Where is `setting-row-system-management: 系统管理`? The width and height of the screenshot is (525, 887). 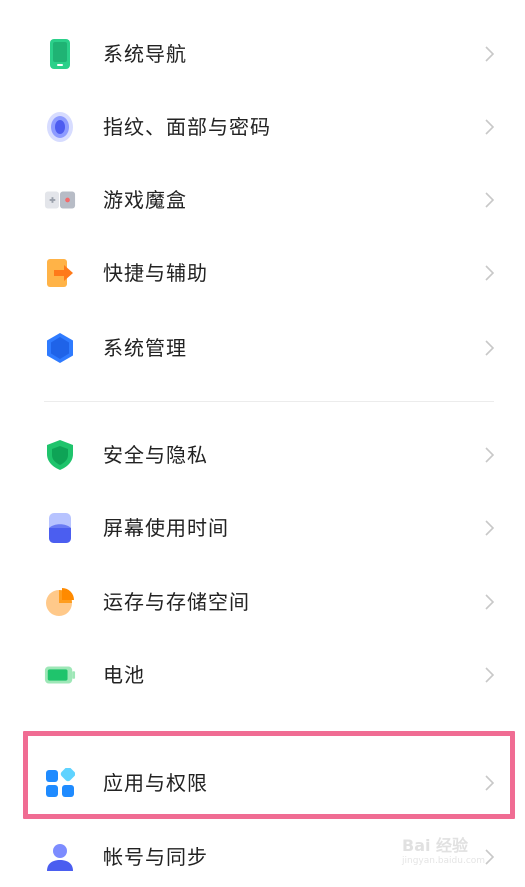 setting-row-system-management: 系统管理 is located at coordinates (262, 348).